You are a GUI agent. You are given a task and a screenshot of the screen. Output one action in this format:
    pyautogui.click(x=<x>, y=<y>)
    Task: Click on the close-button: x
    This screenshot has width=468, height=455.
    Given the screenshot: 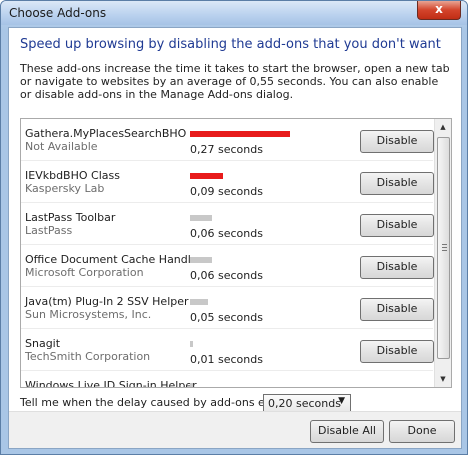 What is the action you would take?
    pyautogui.click(x=439, y=10)
    